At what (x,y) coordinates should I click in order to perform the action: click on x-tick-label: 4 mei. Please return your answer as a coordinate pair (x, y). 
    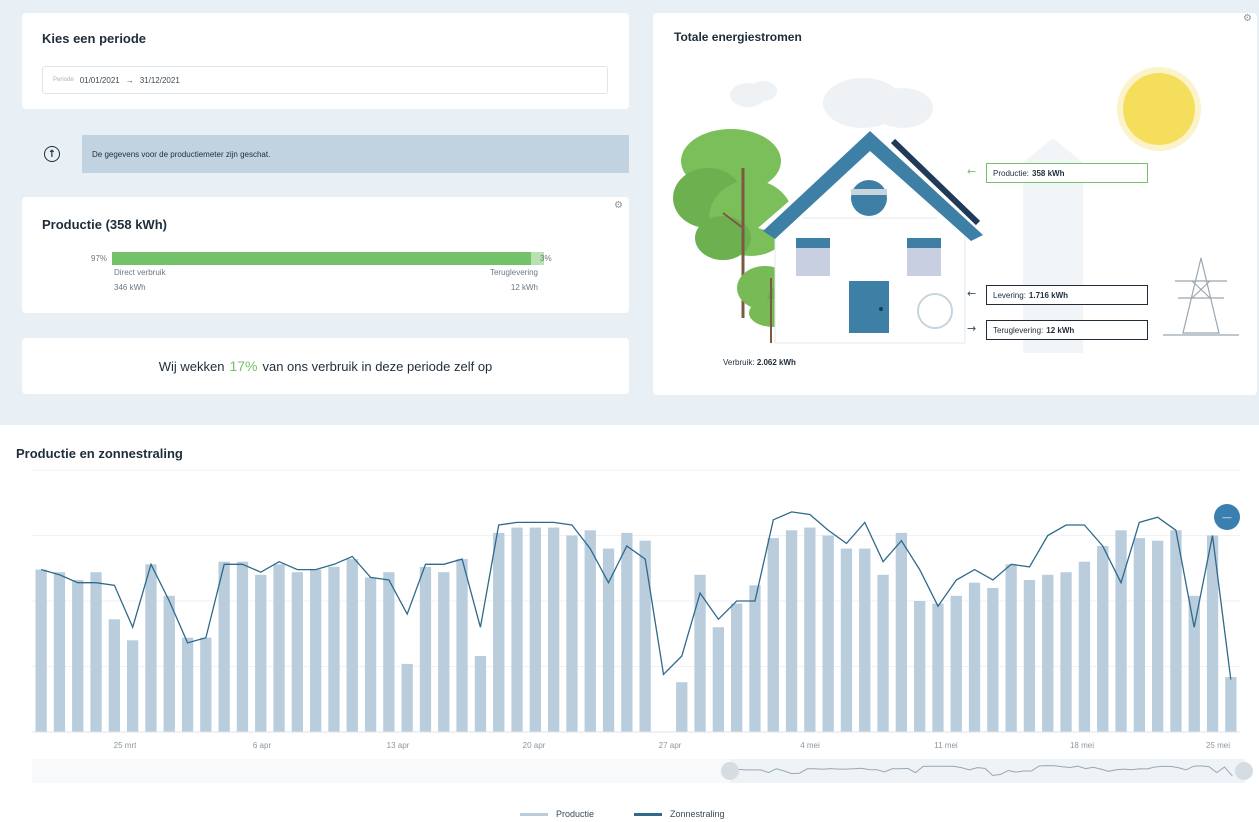
    Looking at the image, I should click on (810, 745).